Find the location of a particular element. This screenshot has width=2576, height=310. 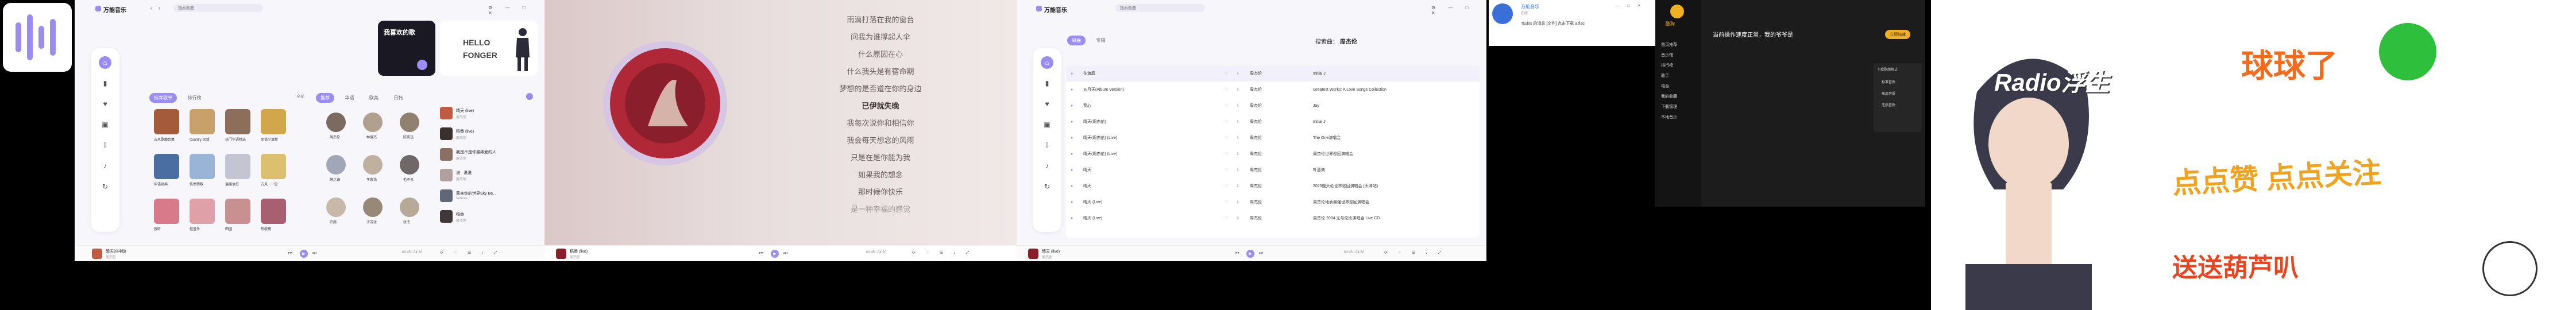

speedup-button: 立即加速 is located at coordinates (1897, 34).